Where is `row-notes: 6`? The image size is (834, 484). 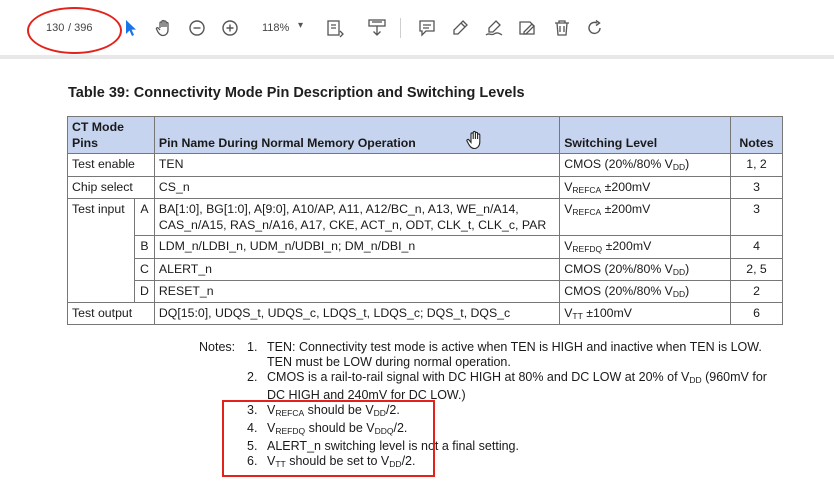
row-notes: 6 is located at coordinates (756, 313).